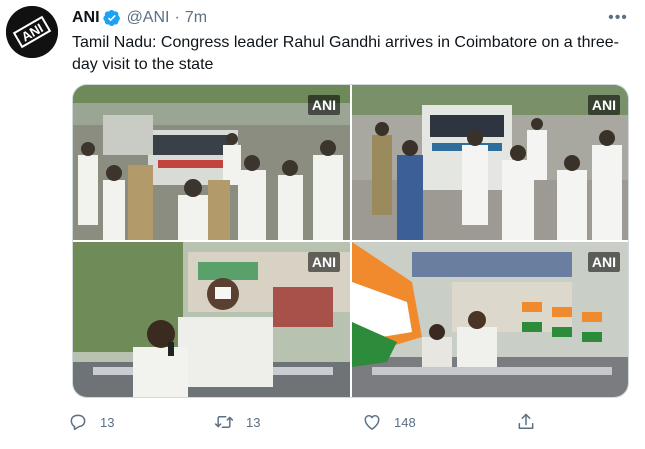 This screenshot has height=449, width=645. I want to click on retweet-icon, so click(224, 422).